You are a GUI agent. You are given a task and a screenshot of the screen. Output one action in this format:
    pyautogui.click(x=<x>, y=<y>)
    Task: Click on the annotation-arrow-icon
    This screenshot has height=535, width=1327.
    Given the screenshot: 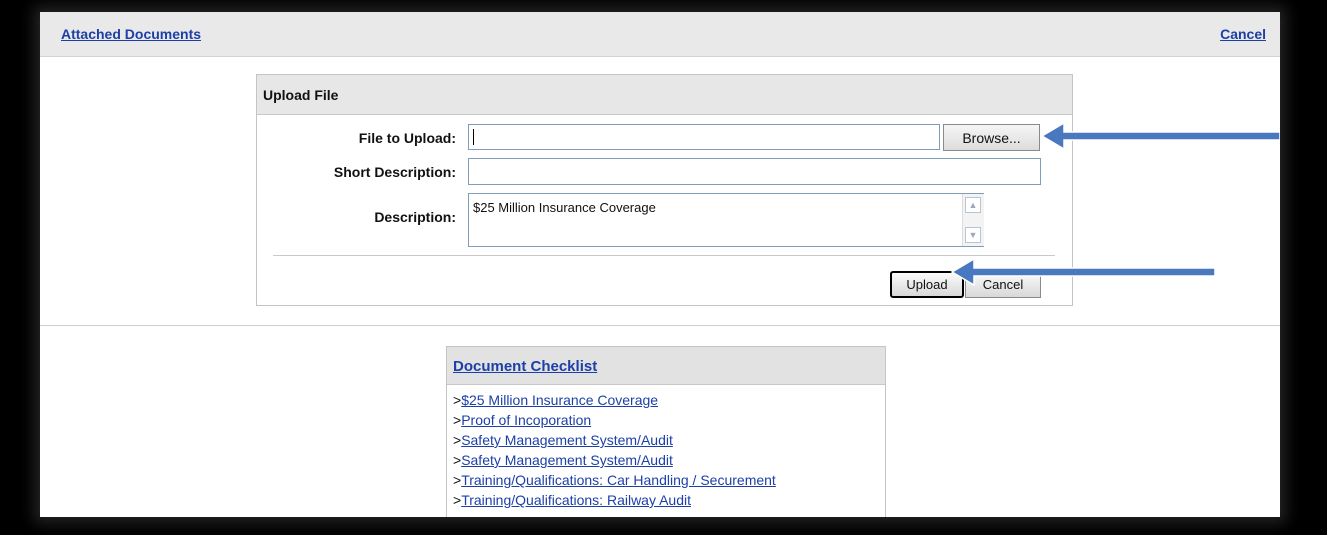 What is the action you would take?
    pyautogui.click(x=1115, y=204)
    